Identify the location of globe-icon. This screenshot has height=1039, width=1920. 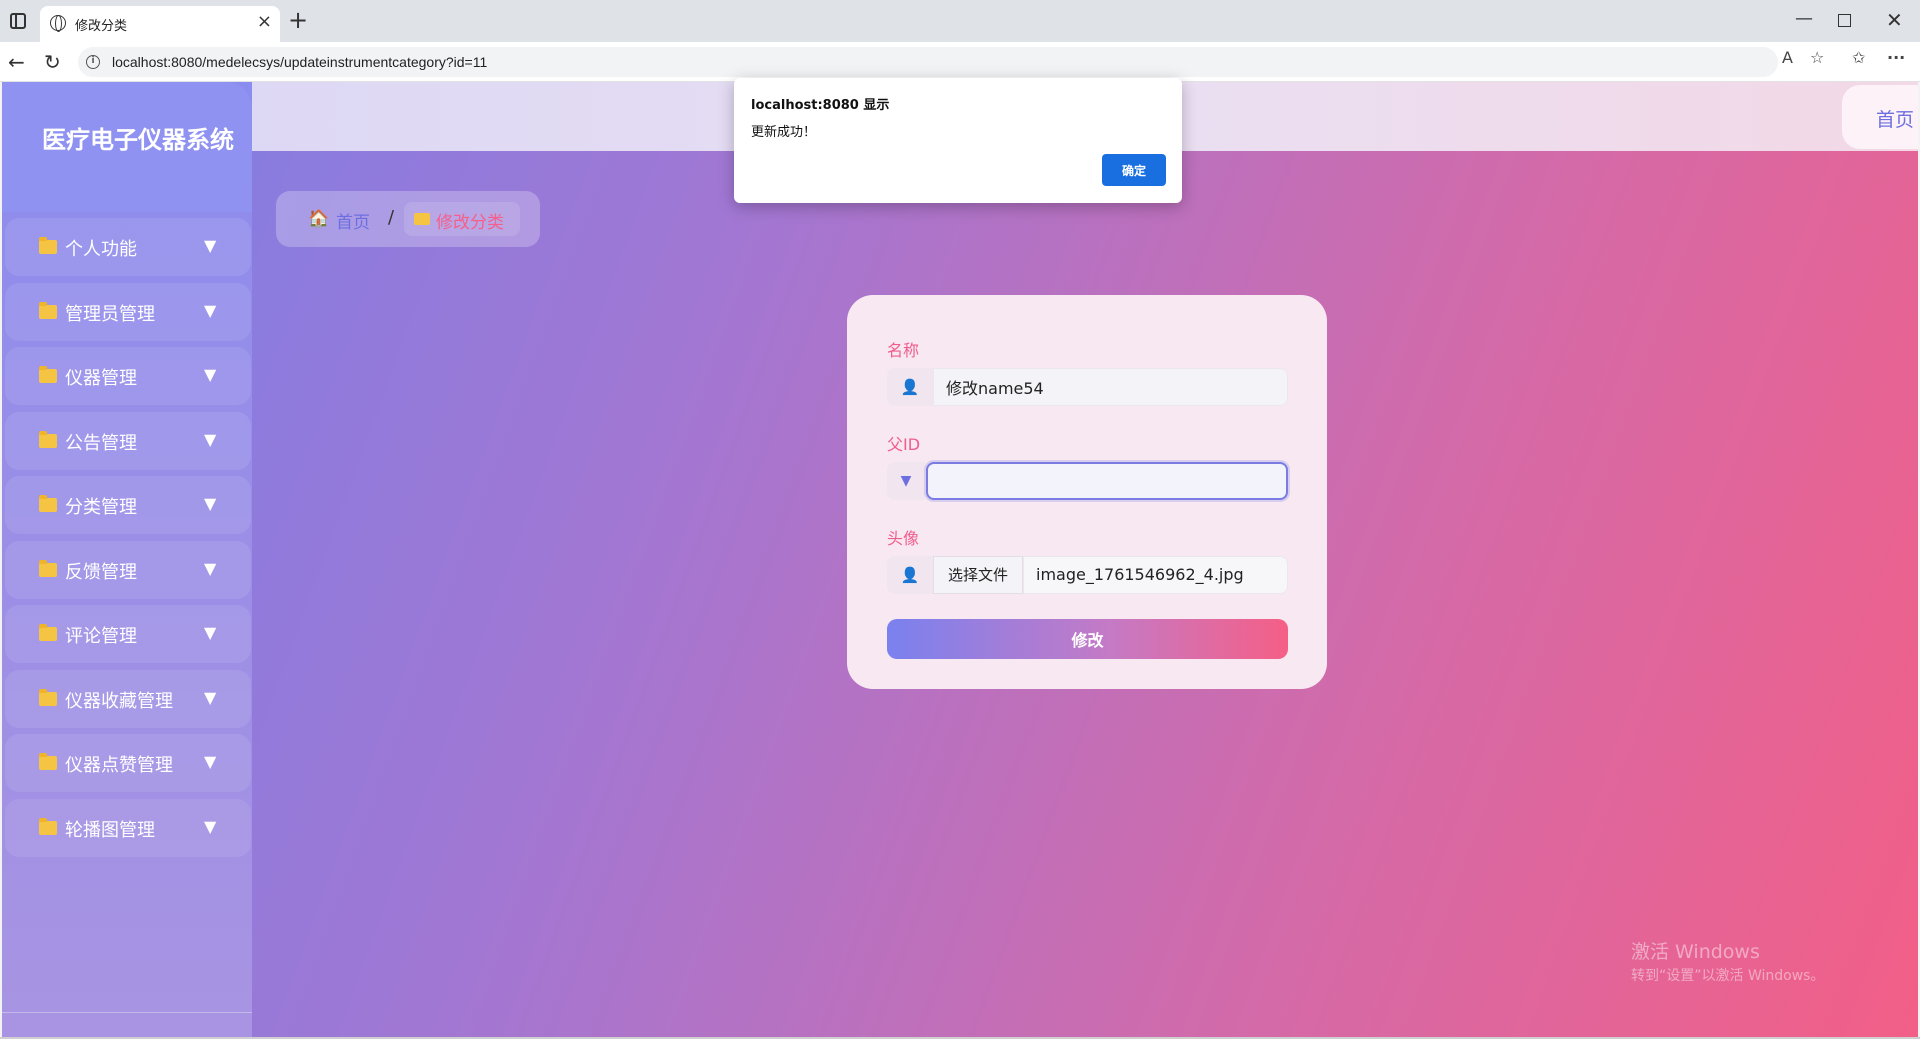
(58, 23).